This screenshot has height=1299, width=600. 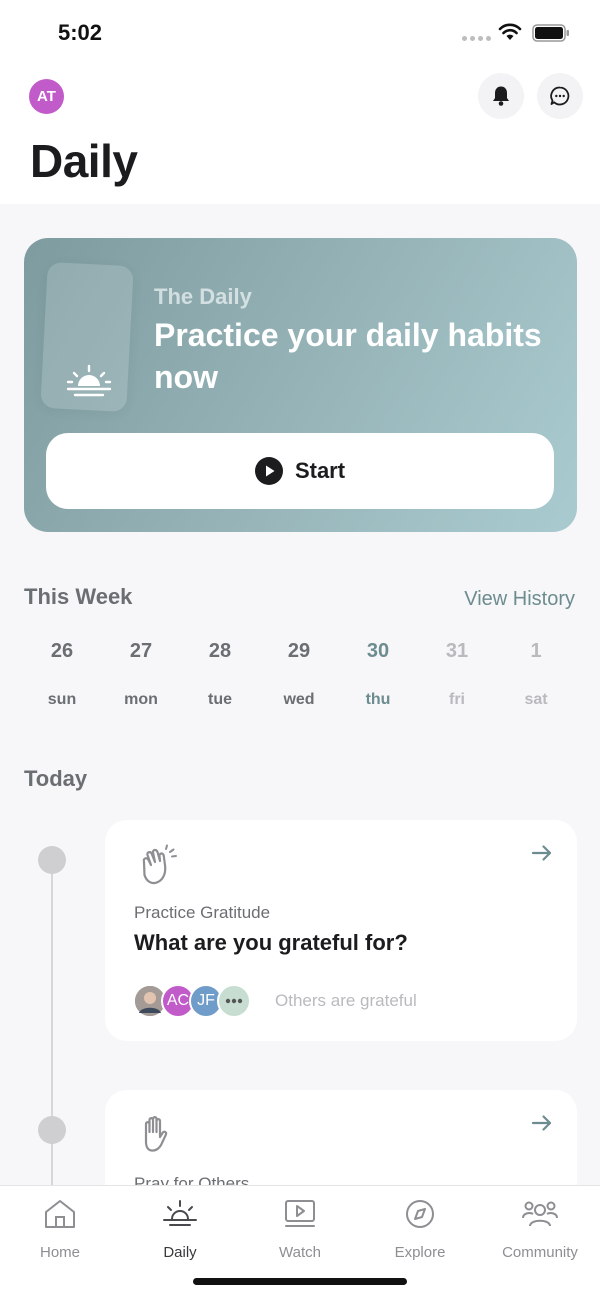 What do you see at coordinates (420, 1229) in the screenshot?
I see `tab-explore: Explore` at bounding box center [420, 1229].